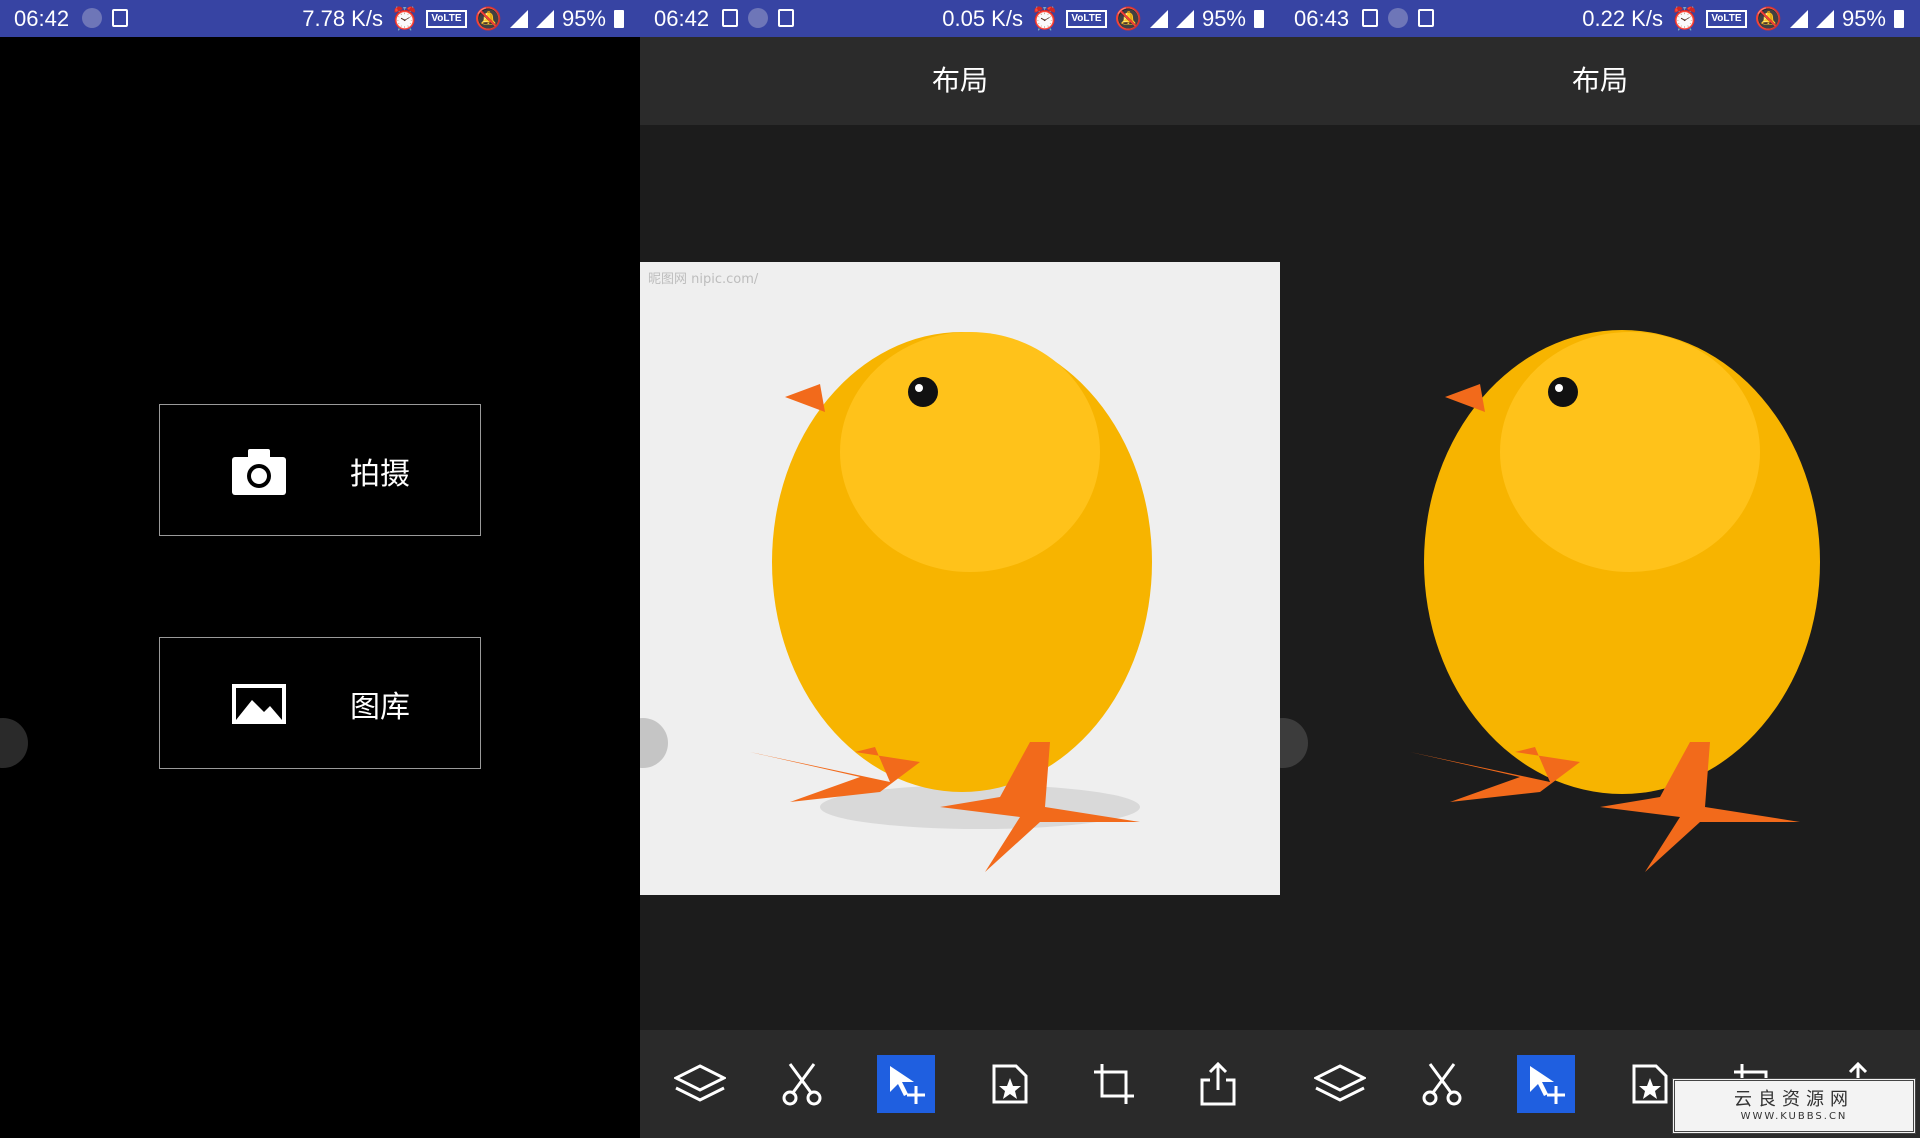 This screenshot has width=1920, height=1138. What do you see at coordinates (982, 18) in the screenshot?
I see `network-speed: 0.05 K/s` at bounding box center [982, 18].